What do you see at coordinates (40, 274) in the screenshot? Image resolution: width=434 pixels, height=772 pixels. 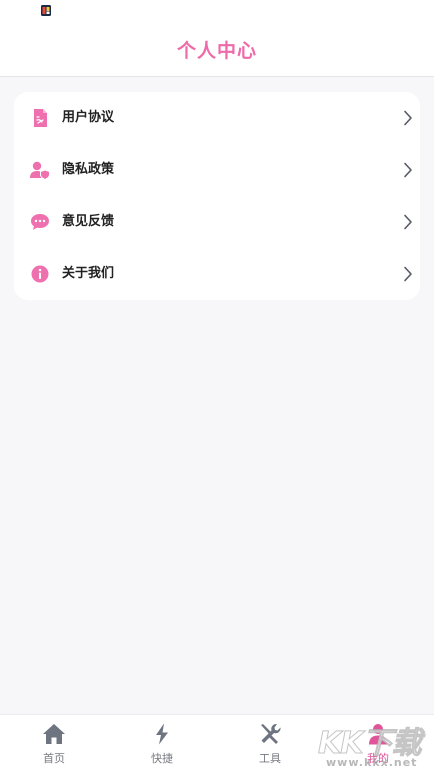 I see `info-icon` at bounding box center [40, 274].